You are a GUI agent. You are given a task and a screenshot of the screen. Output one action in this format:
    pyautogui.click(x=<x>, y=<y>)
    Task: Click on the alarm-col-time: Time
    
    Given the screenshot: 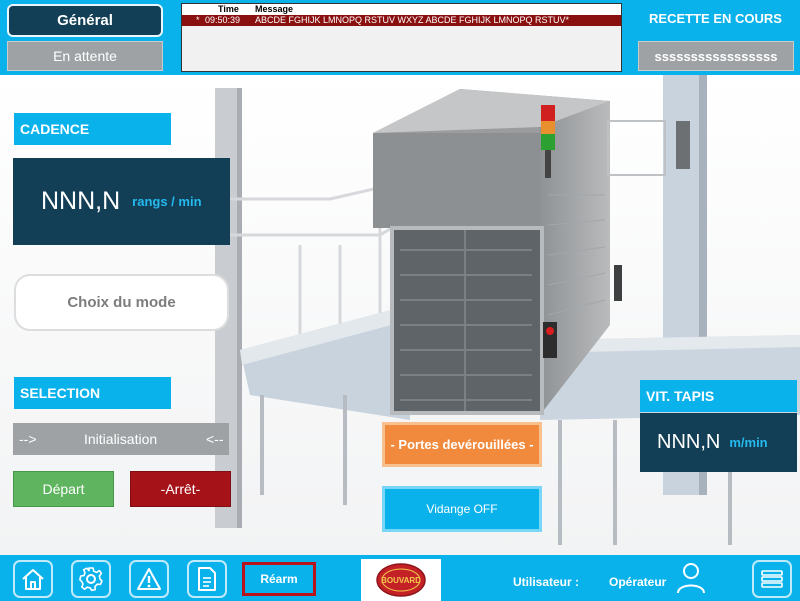 What is the action you would take?
    pyautogui.click(x=228, y=9)
    